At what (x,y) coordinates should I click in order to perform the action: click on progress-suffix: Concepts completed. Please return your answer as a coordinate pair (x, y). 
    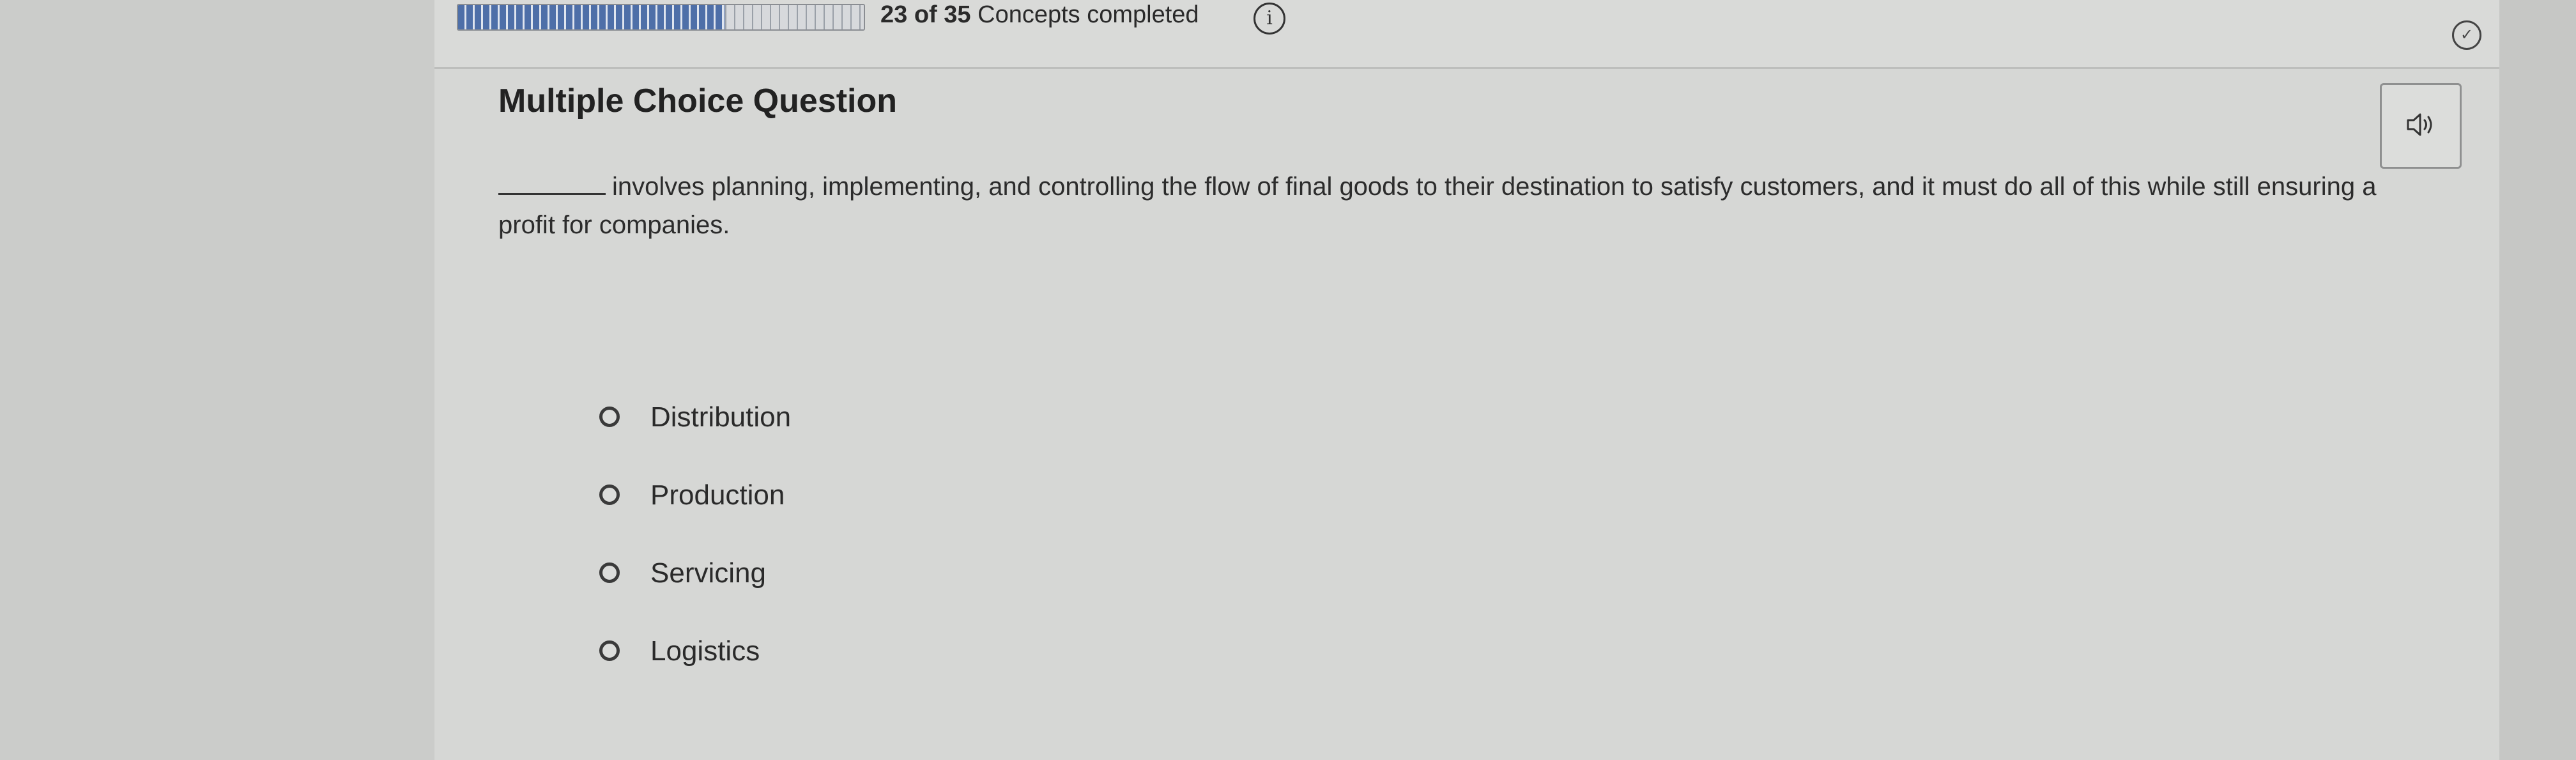
    Looking at the image, I should click on (1088, 14).